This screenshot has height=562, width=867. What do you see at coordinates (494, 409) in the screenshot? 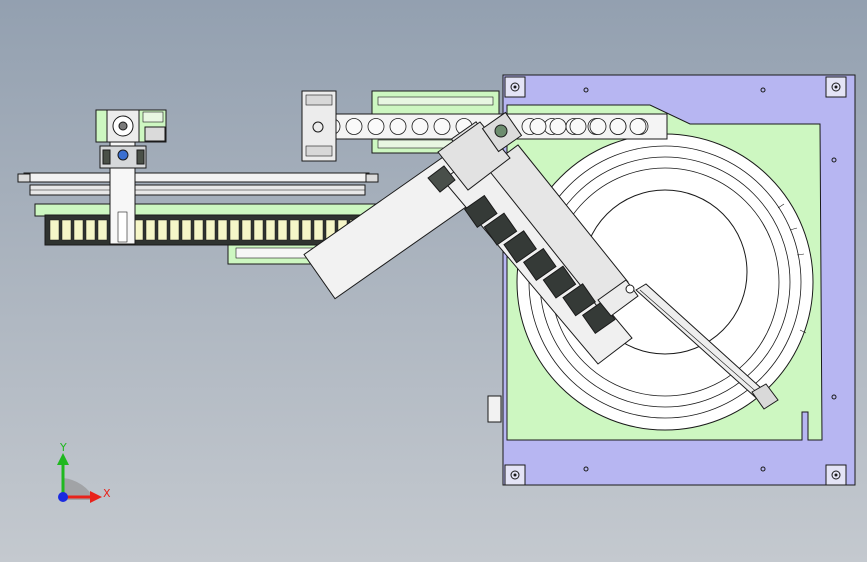
I see `side-bracket` at bounding box center [494, 409].